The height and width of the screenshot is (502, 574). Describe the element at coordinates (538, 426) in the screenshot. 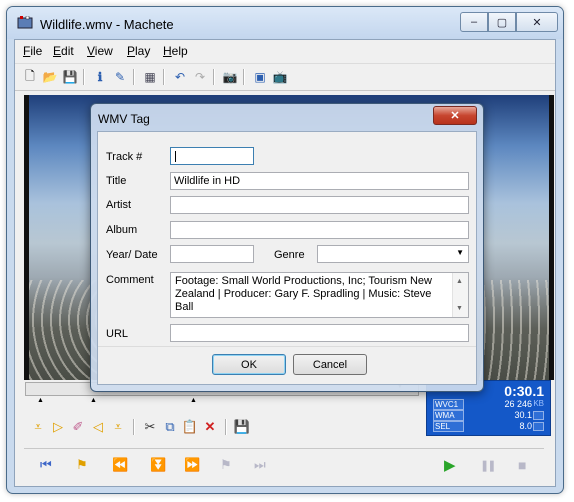

I see `selection-indicator-icon` at that location.